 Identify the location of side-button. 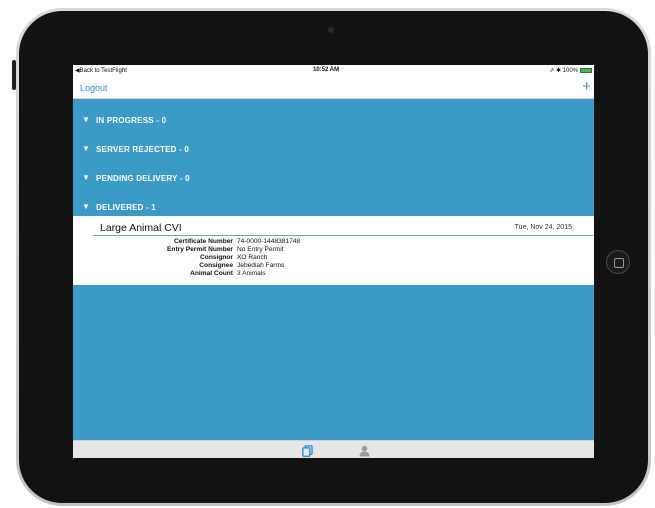
(14, 75).